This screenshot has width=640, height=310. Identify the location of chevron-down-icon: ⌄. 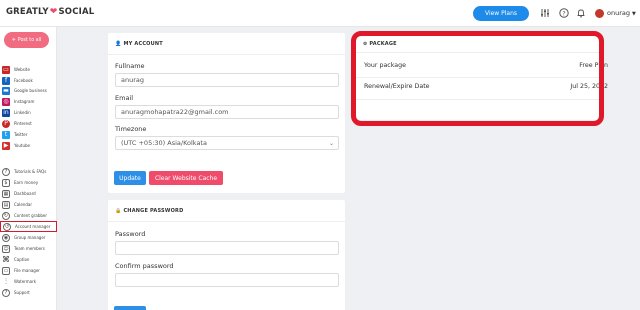
(331, 143).